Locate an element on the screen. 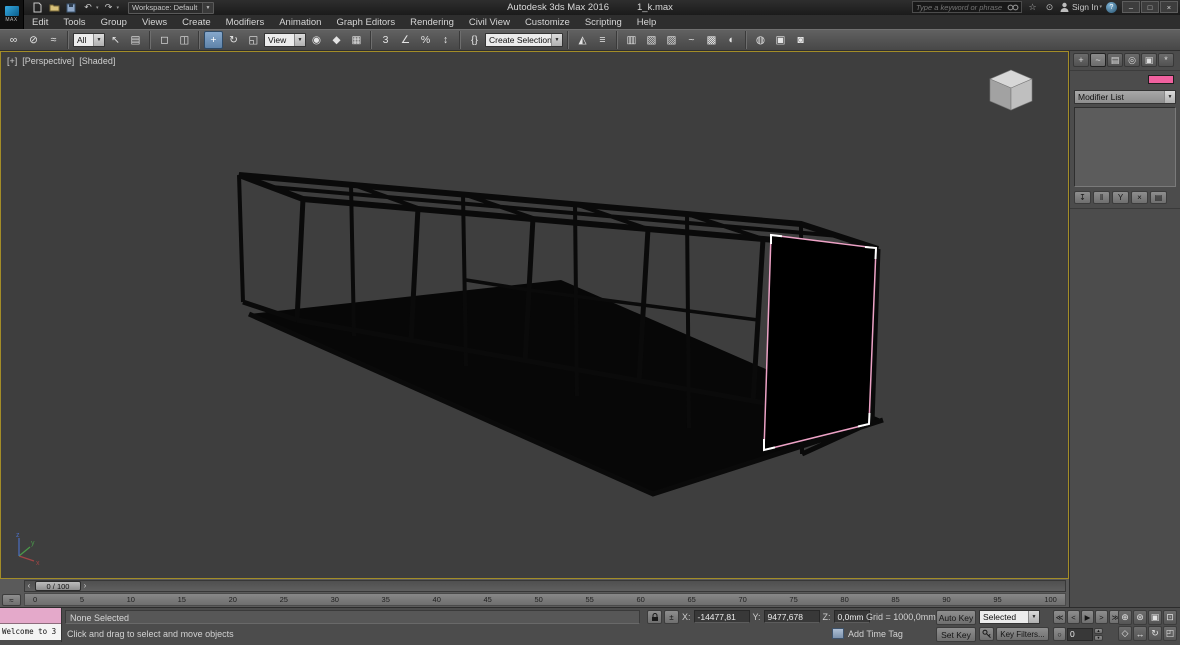  modifier-stack-list is located at coordinates (1125, 147).